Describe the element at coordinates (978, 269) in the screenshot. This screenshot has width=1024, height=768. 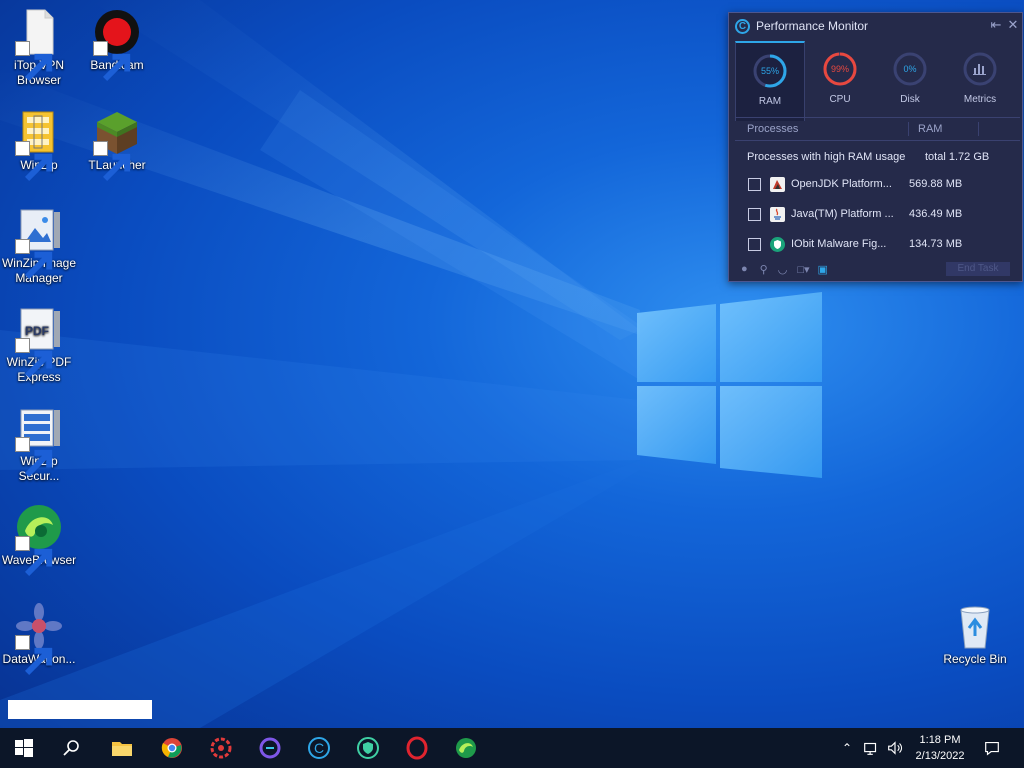
I see `end-task-button: End Task` at that location.